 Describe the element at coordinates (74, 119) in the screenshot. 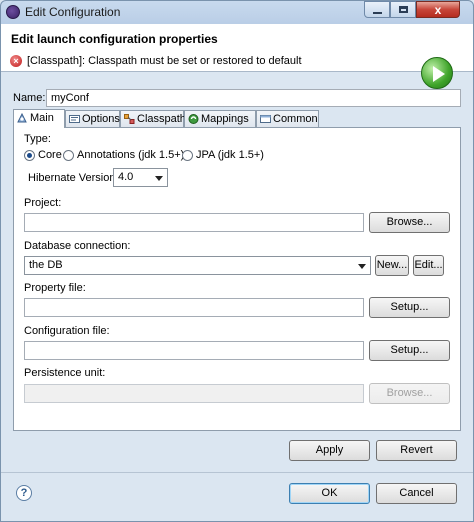

I see `options-tab-icon` at that location.